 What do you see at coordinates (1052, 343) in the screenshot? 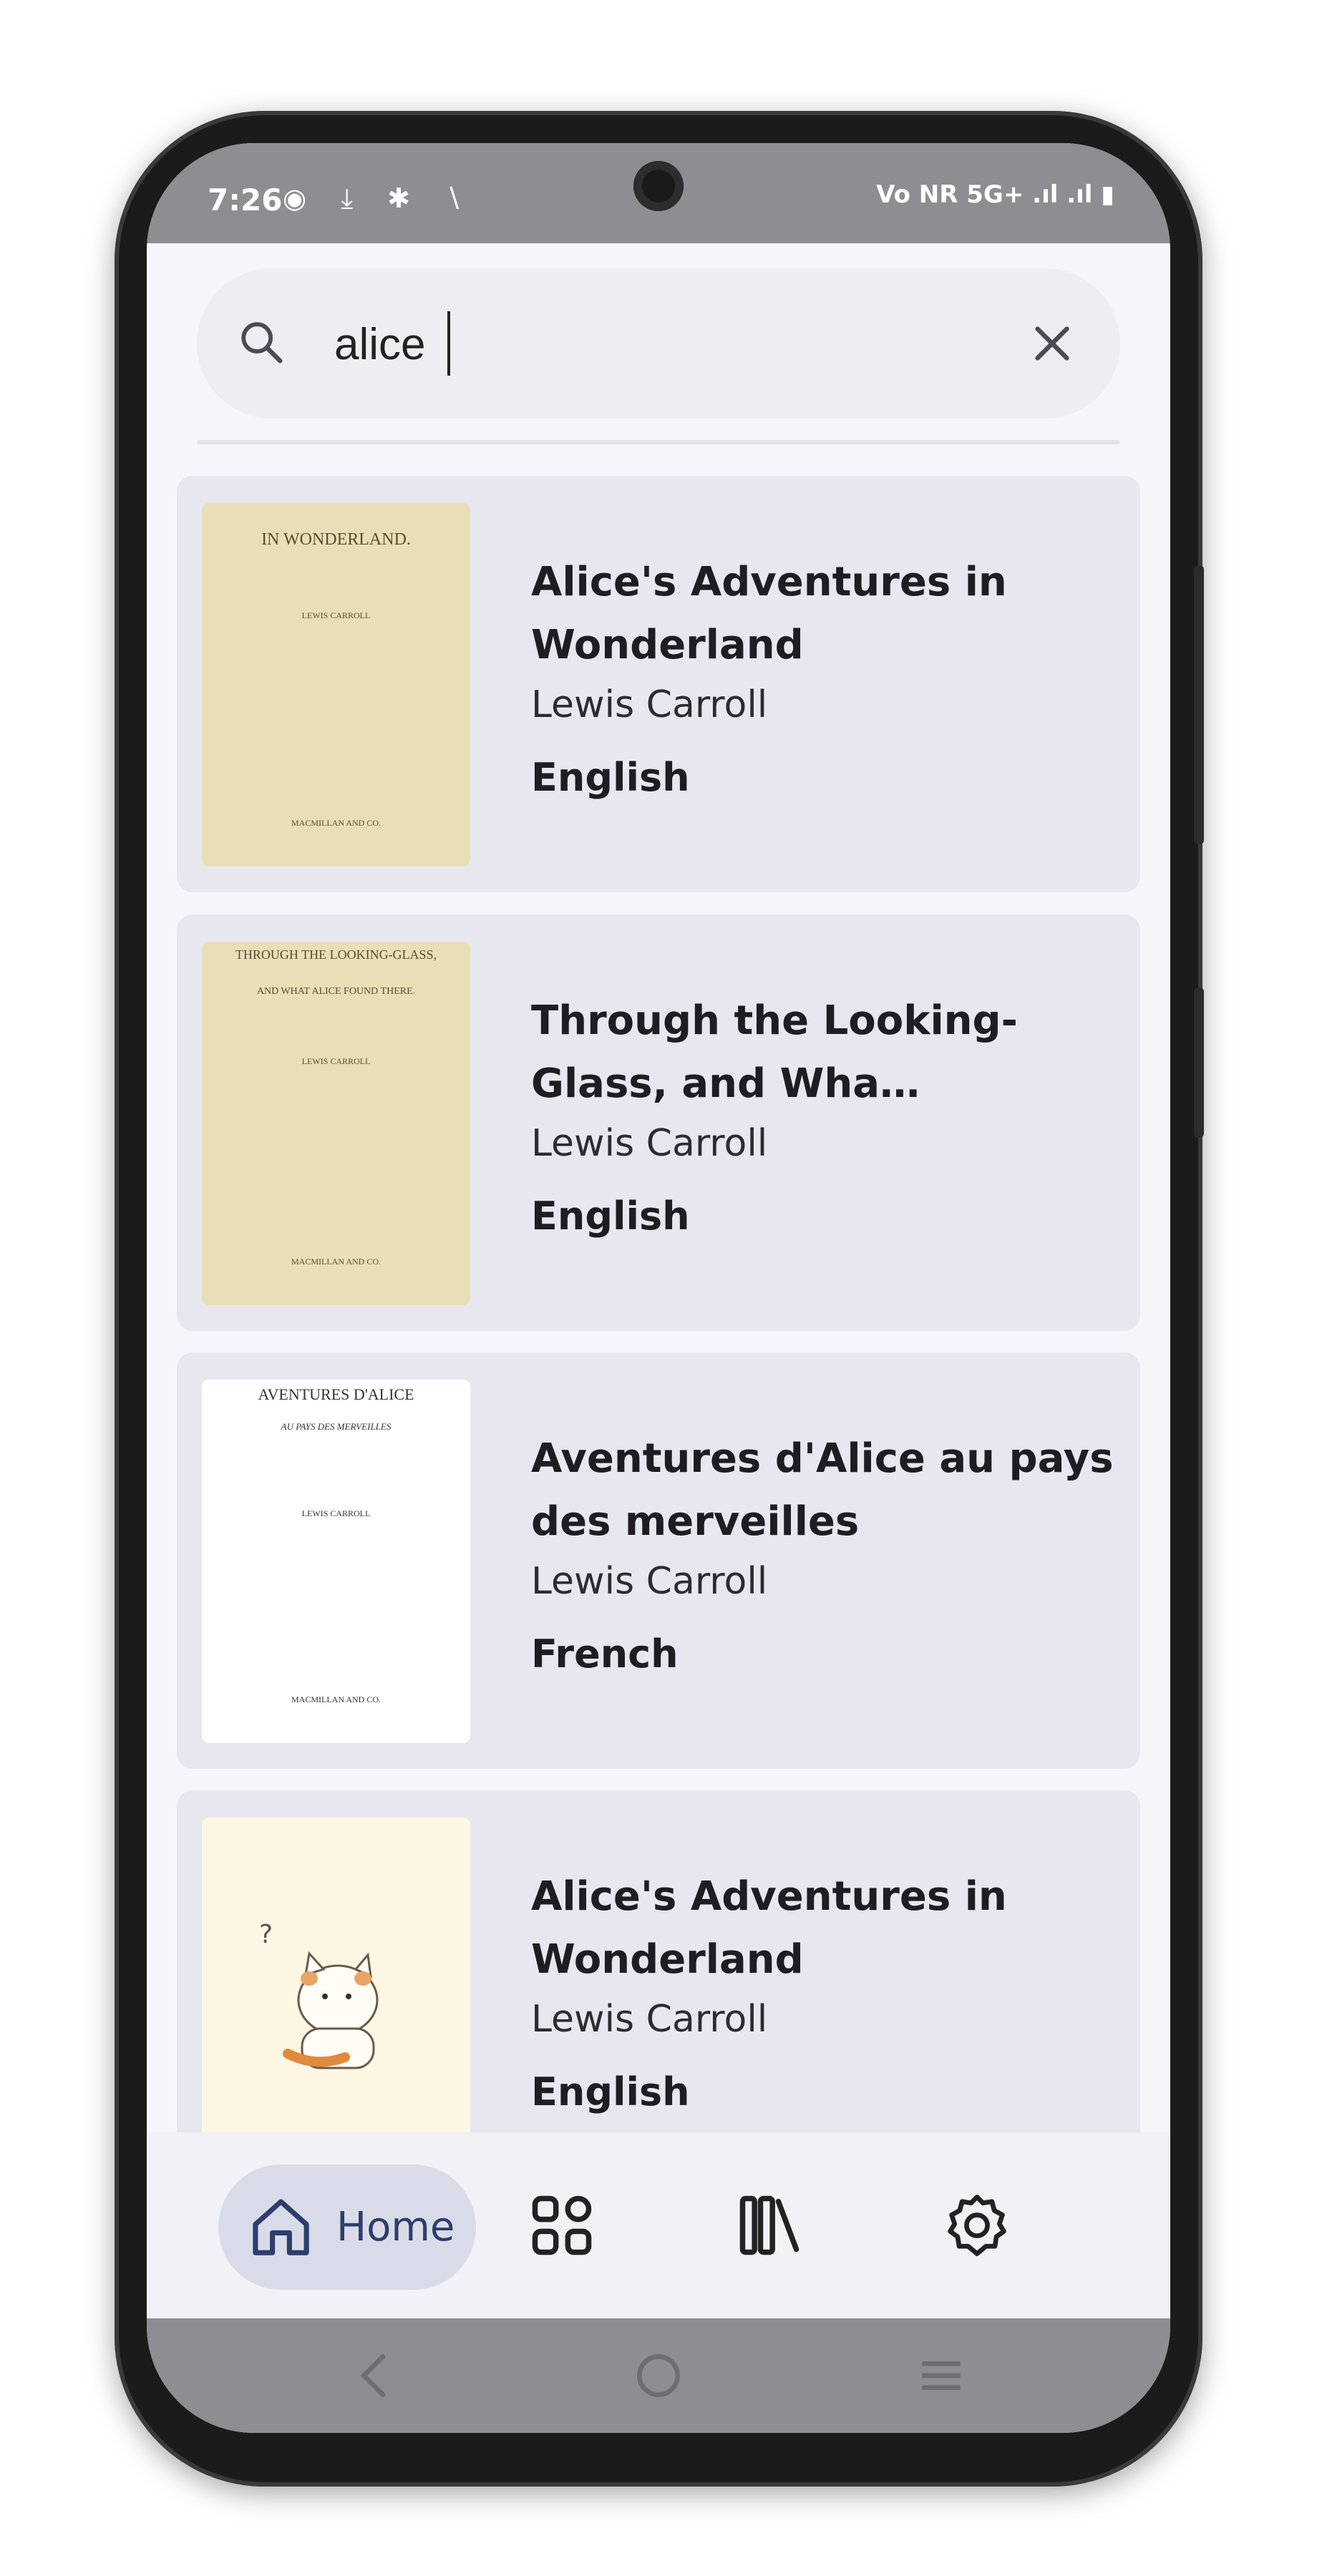
I see `close-icon` at bounding box center [1052, 343].